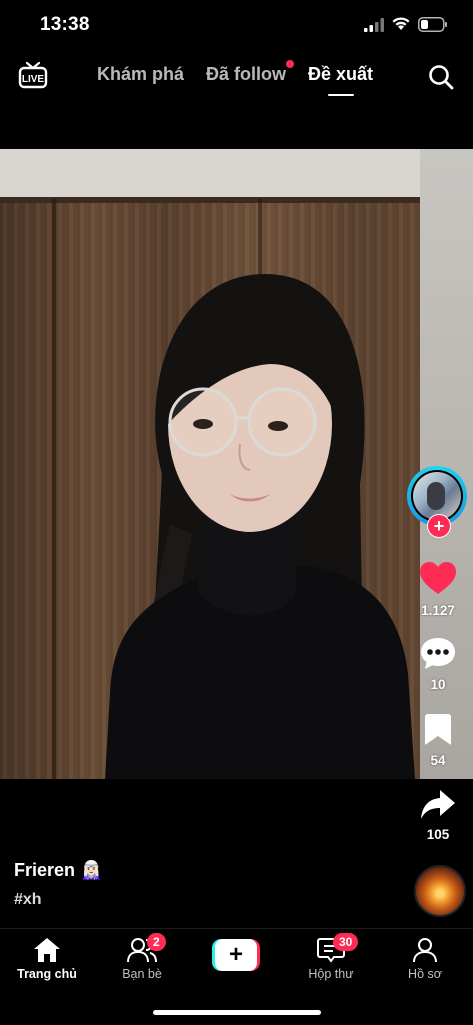 This screenshot has height=1025, width=473. What do you see at coordinates (438, 578) in the screenshot?
I see `heart-icon` at bounding box center [438, 578].